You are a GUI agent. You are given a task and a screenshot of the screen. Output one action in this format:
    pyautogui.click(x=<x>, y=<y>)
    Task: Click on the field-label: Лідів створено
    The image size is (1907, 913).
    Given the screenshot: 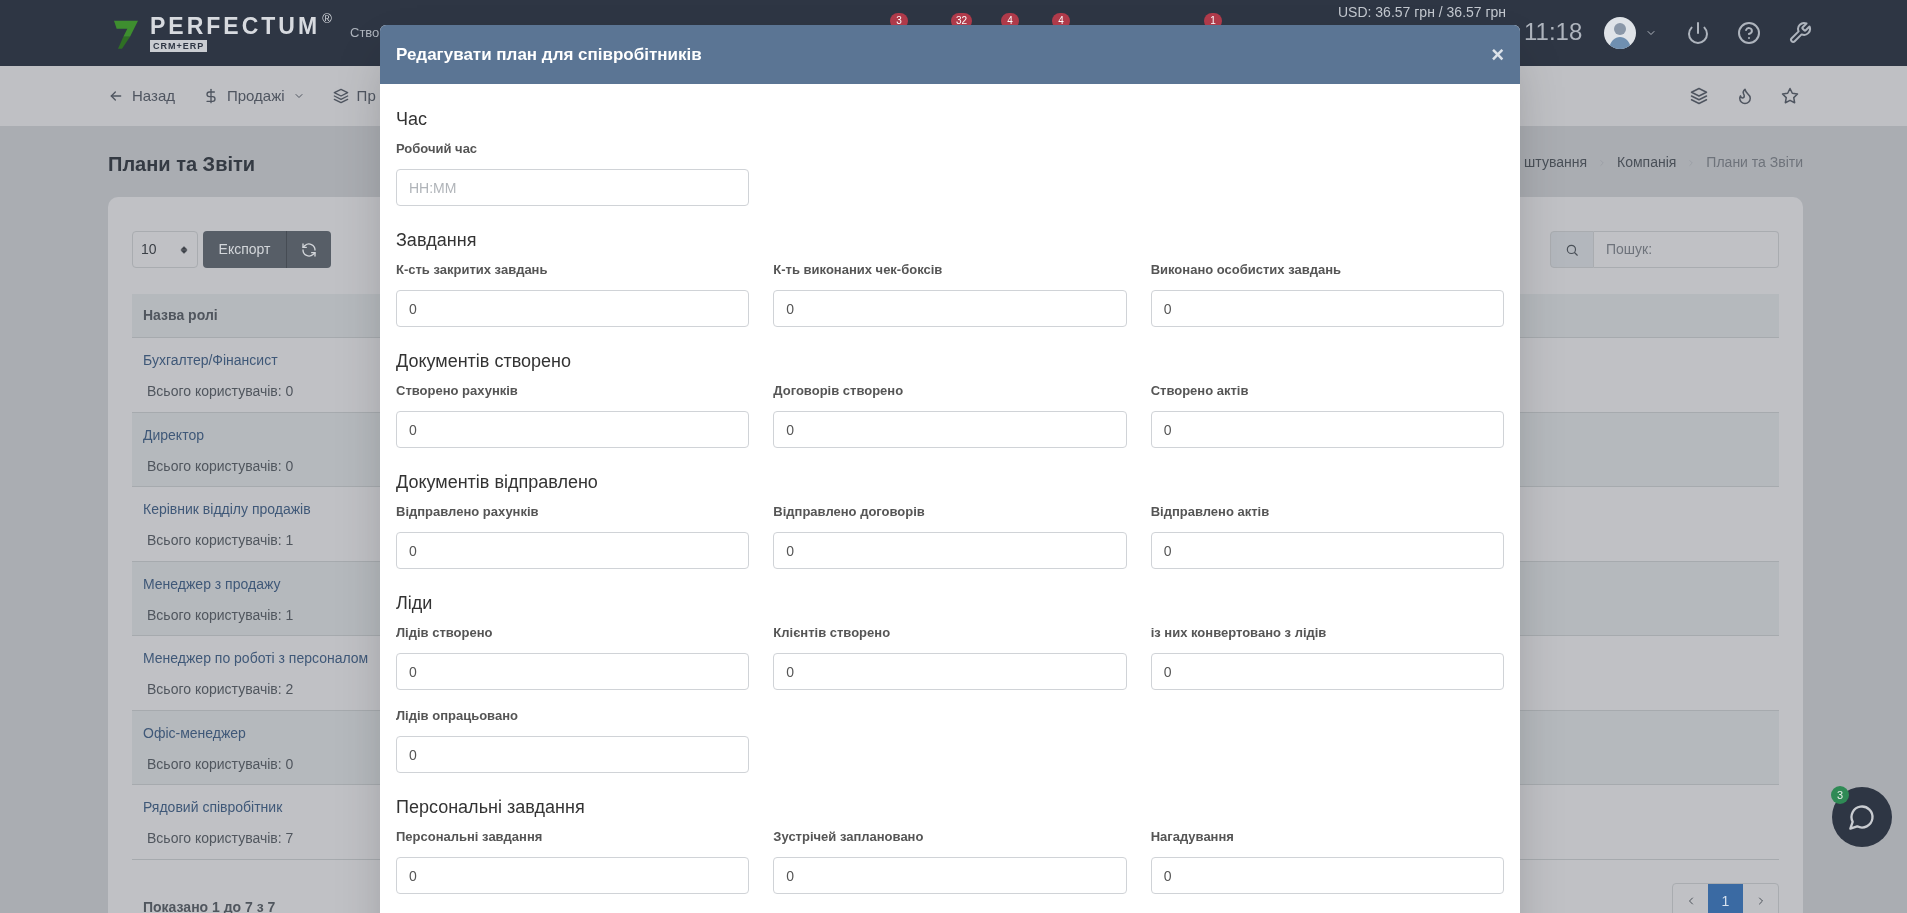 What is the action you would take?
    pyautogui.click(x=444, y=633)
    